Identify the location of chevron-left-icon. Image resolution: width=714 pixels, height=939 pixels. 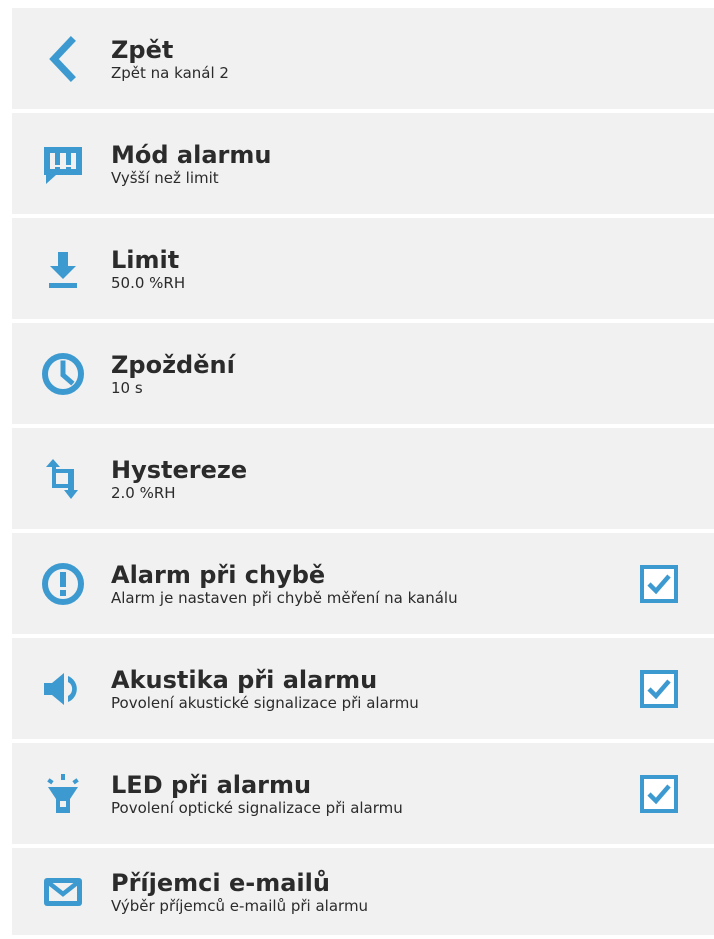
(63, 58).